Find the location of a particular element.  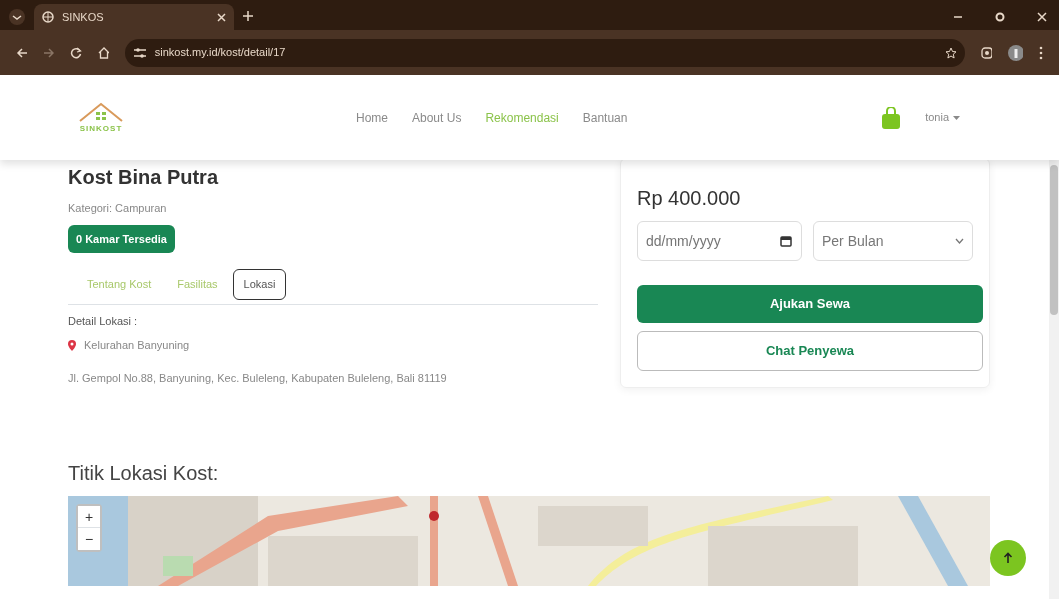

kost-name: Kost Bina Putra is located at coordinates (144, 177).